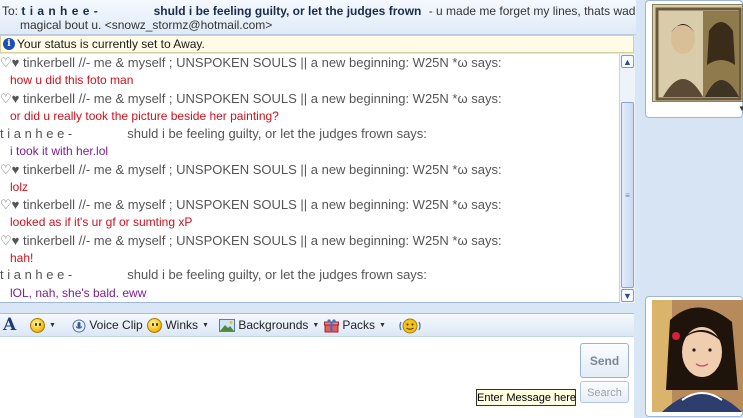  I want to click on info-icon: i, so click(9, 44).